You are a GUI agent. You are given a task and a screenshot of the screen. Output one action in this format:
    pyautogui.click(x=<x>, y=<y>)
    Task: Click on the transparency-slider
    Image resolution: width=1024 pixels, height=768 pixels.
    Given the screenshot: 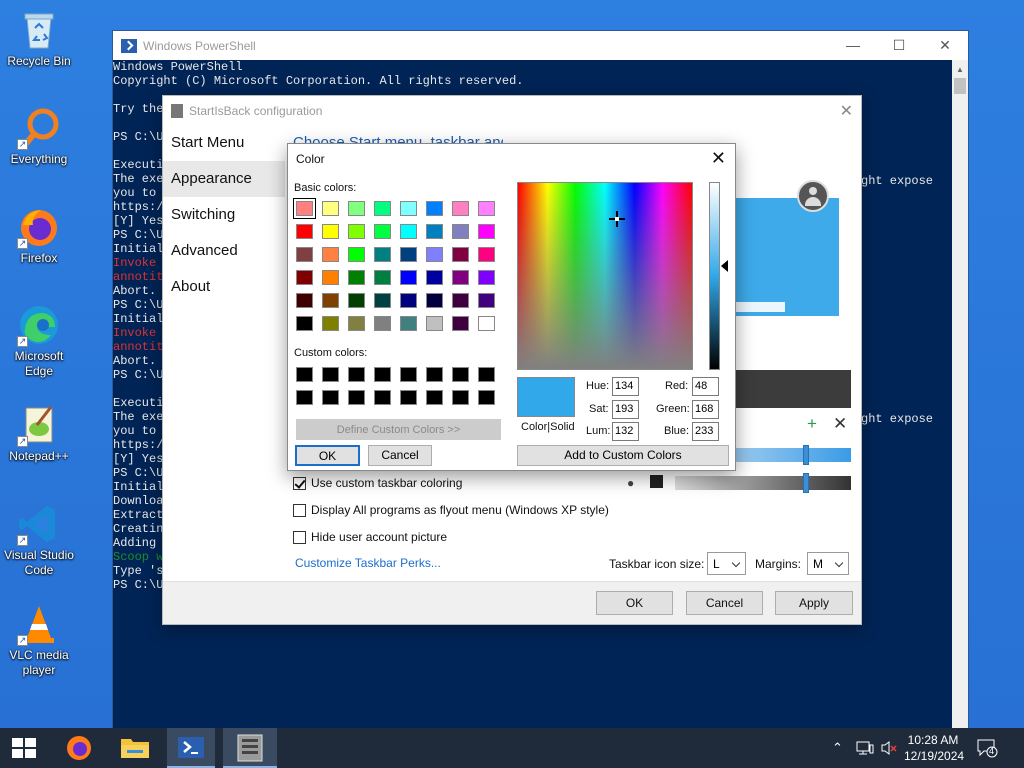 What is the action you would take?
    pyautogui.click(x=763, y=483)
    